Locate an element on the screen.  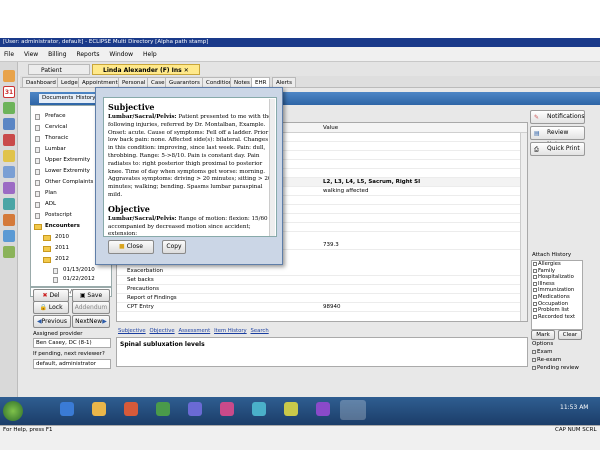
menu-view: View is located at coordinates (31, 54).